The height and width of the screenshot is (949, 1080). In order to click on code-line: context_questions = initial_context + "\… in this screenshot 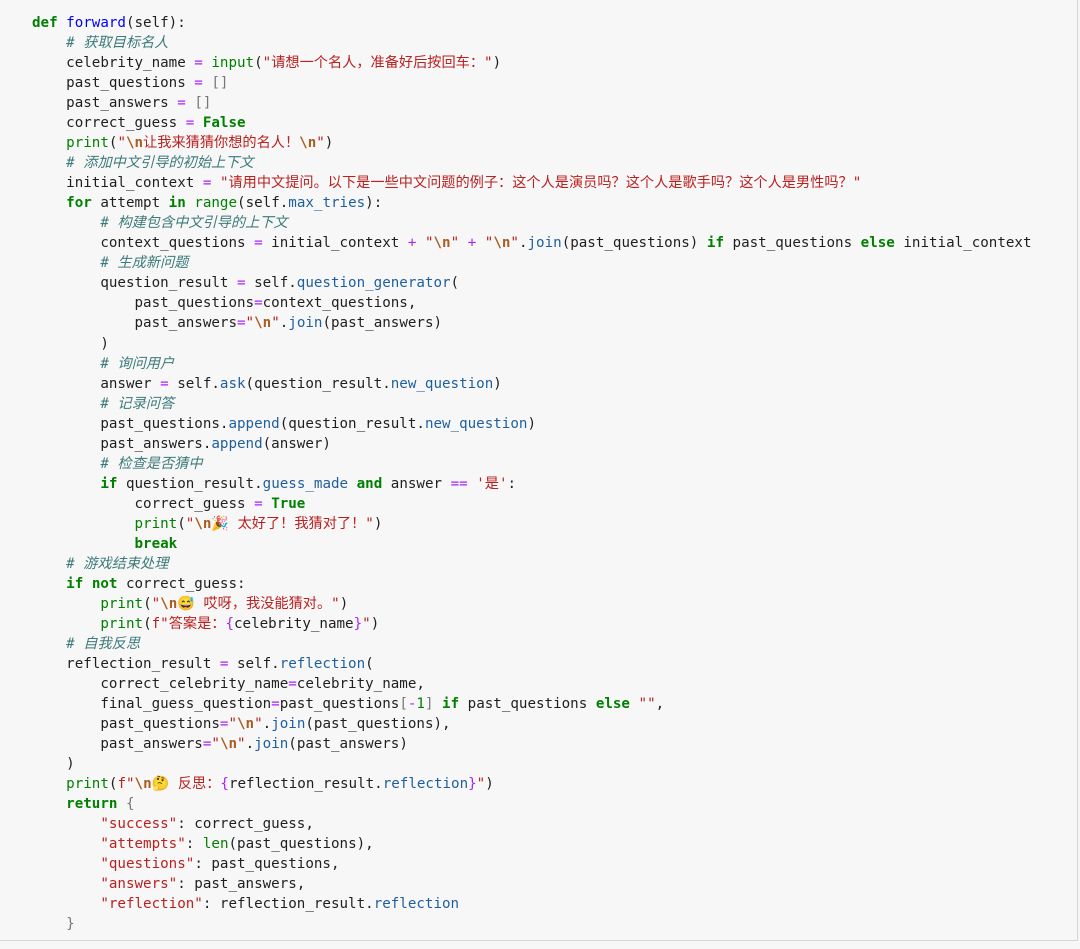, I will do `click(532, 243)`.